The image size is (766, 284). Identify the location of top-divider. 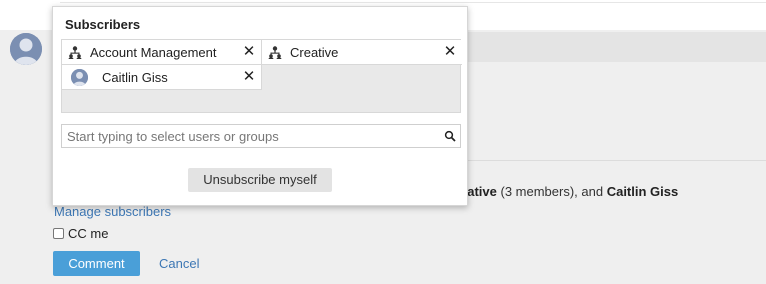
(413, 2).